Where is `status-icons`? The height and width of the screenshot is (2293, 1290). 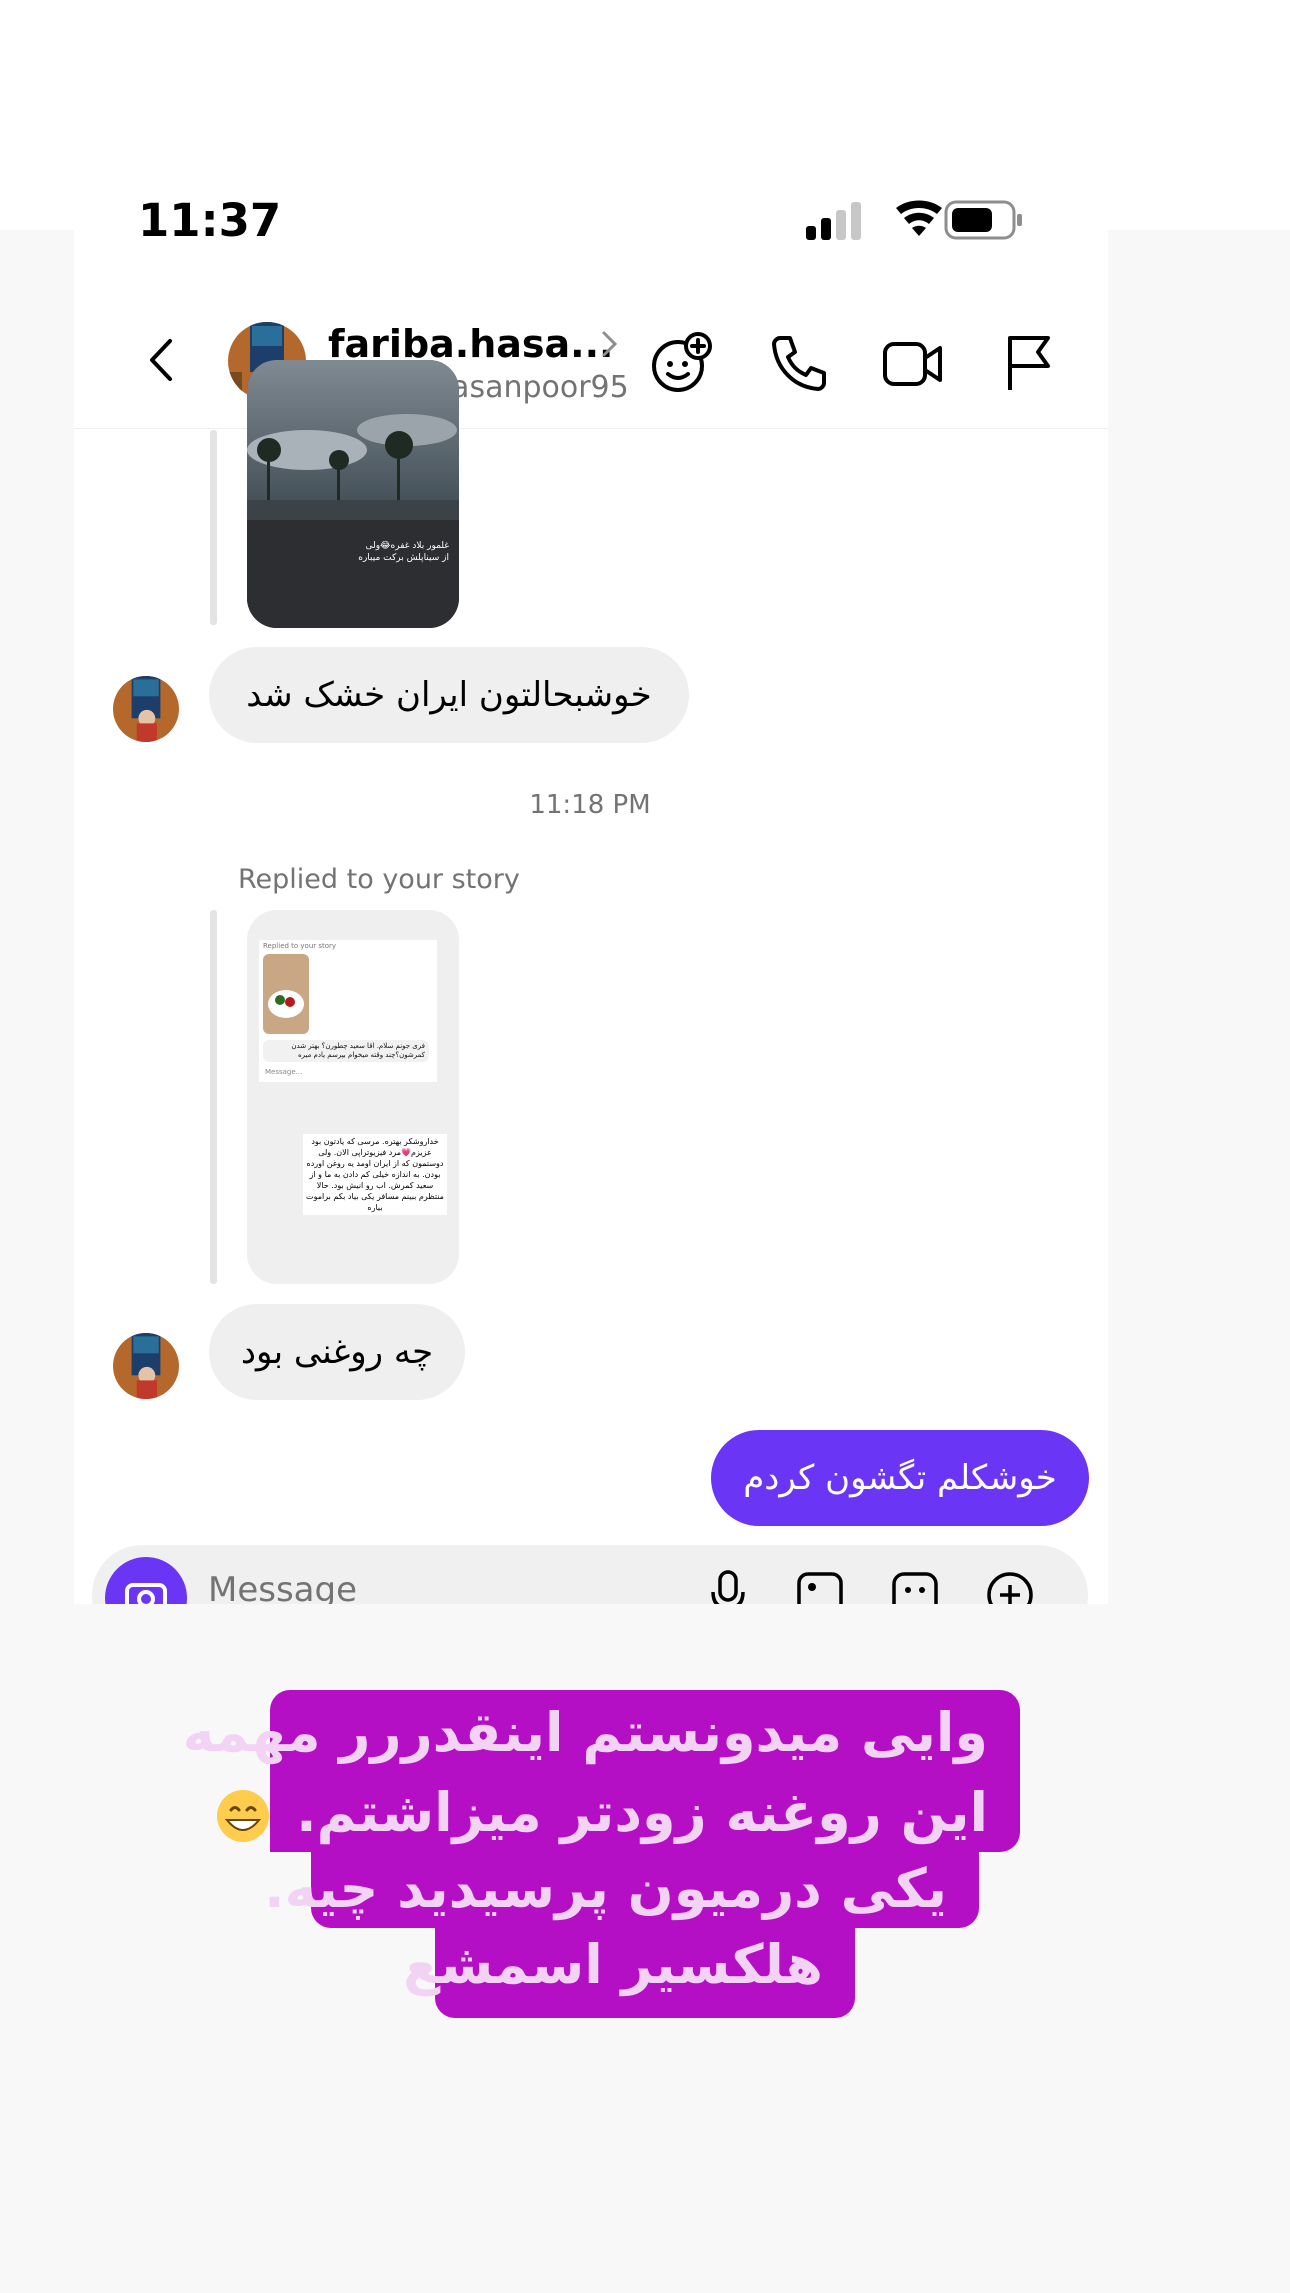 status-icons is located at coordinates (914, 220).